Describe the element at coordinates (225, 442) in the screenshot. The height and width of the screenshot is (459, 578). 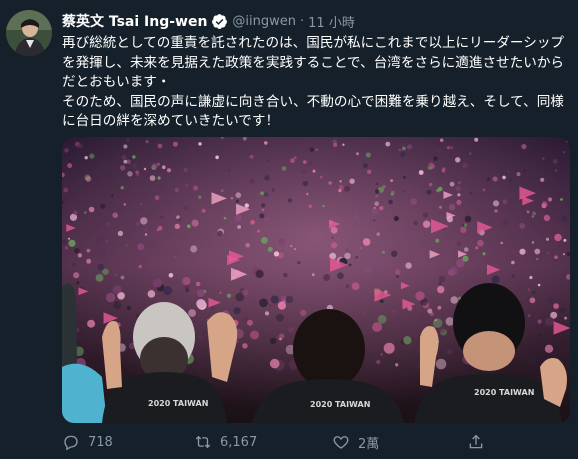
I see `retweet-button: 6,167` at that location.